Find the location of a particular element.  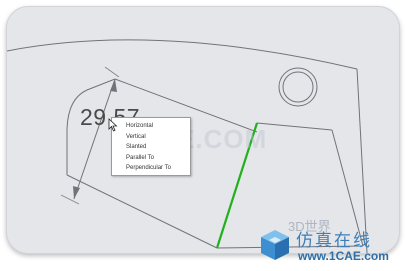

menu-item-perpendicular-to: Perpendicular To is located at coordinates (151, 168).